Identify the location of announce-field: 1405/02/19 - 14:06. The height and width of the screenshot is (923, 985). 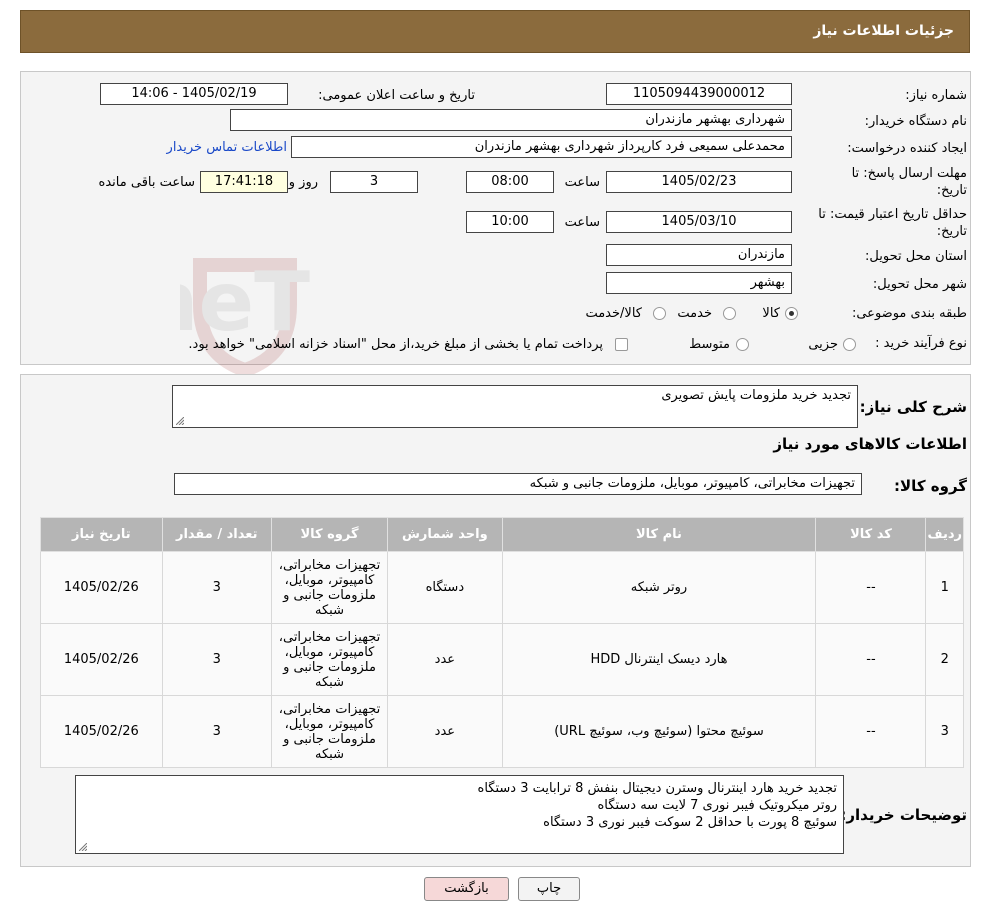
(194, 94).